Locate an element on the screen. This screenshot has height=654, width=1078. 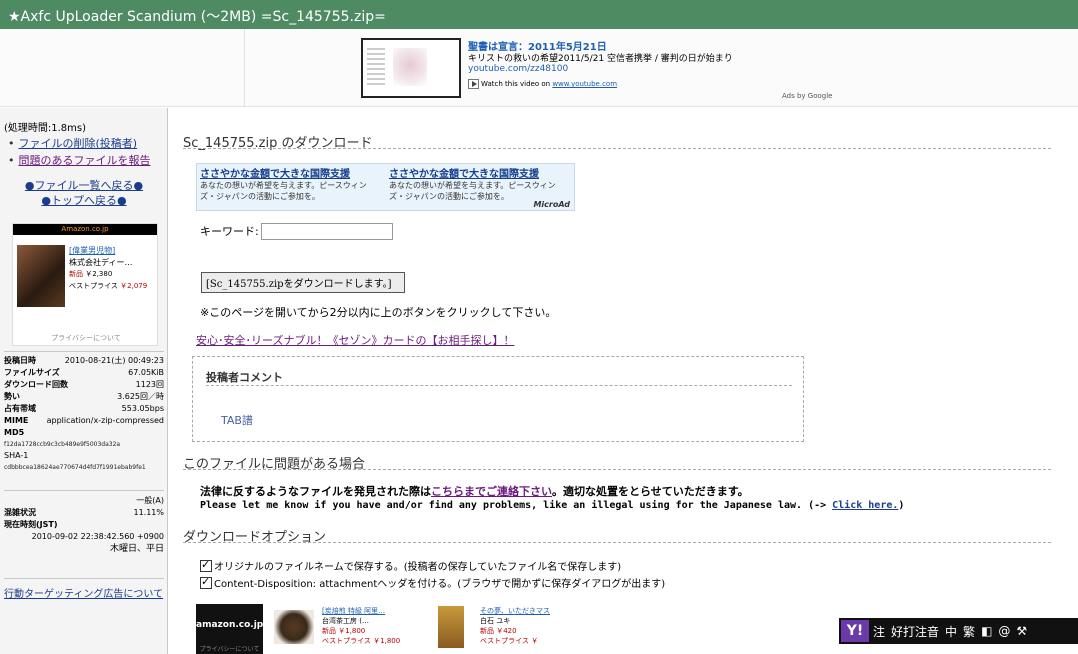
video-ad-desc: キリストの救いの希望2011/5/21 空信者携挙 / 審判の日が始まり is located at coordinates (600, 59).